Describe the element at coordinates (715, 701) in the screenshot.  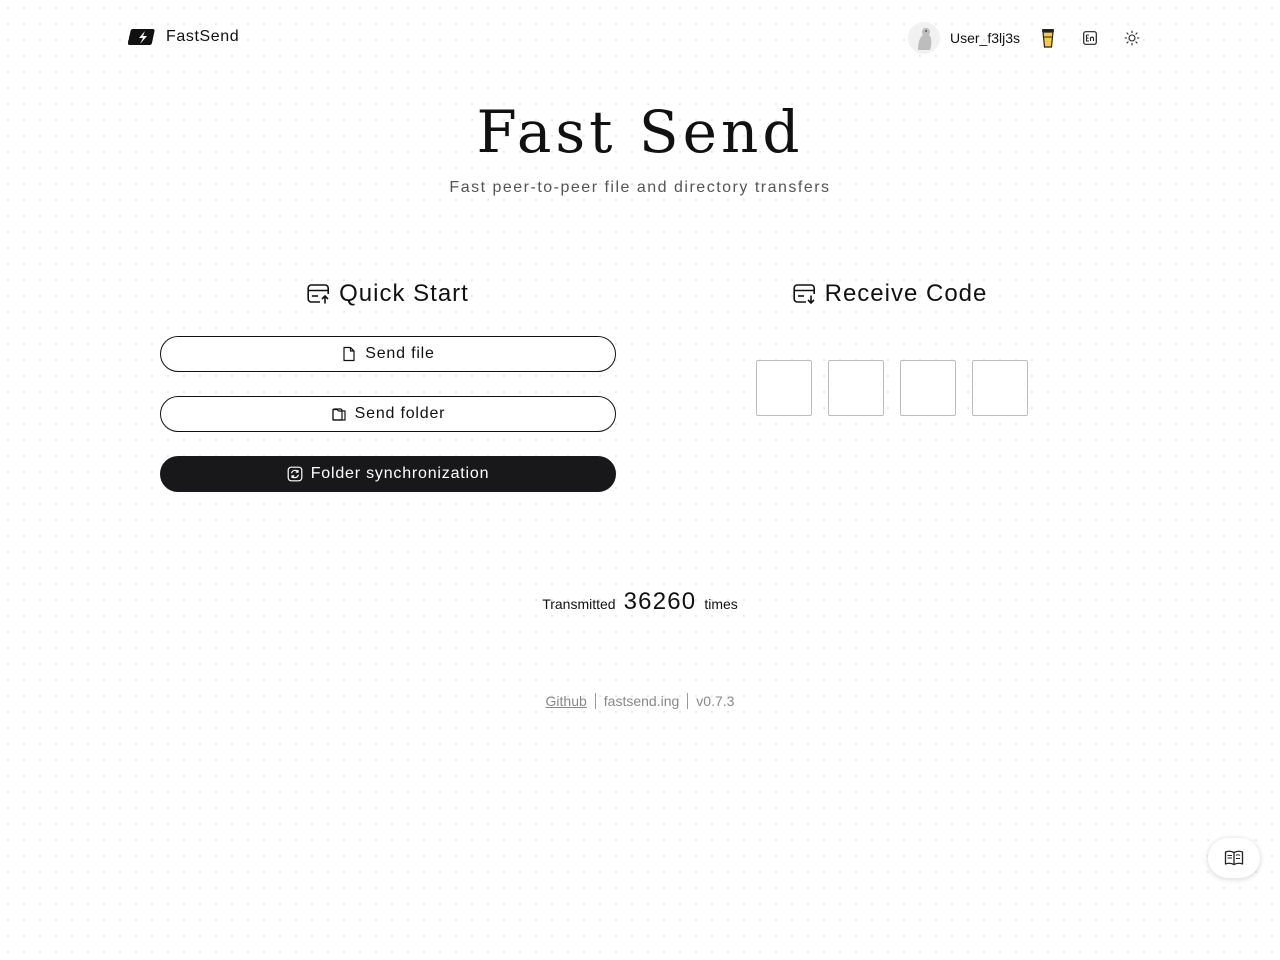
I see `footer-version: v0.7.3` at that location.